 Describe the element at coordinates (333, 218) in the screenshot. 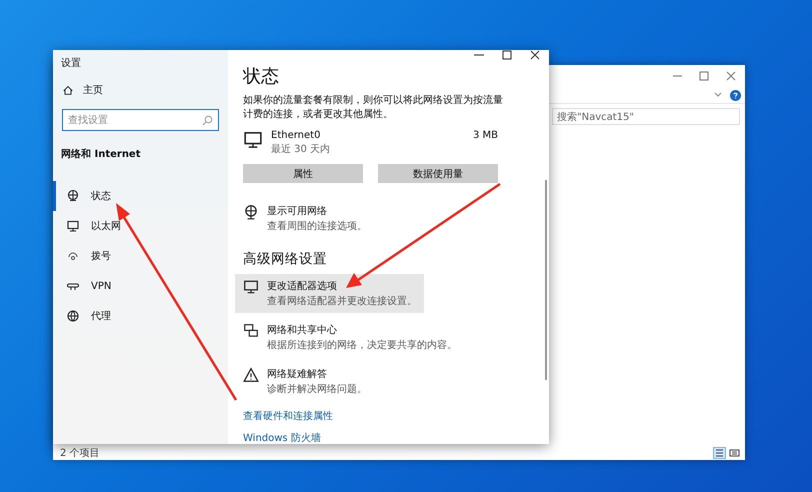

I see `show-networks-item: 显示可用网络 查看周围的连接选项。` at that location.